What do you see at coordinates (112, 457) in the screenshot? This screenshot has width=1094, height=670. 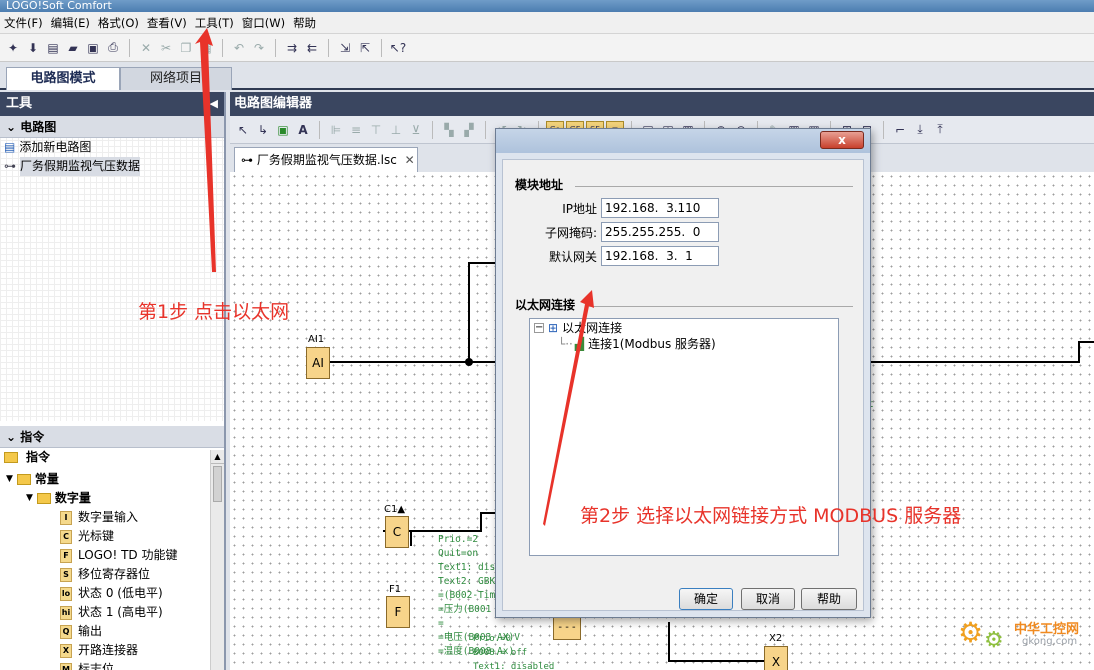 I see `tree-root-instructions: 指令` at bounding box center [112, 457].